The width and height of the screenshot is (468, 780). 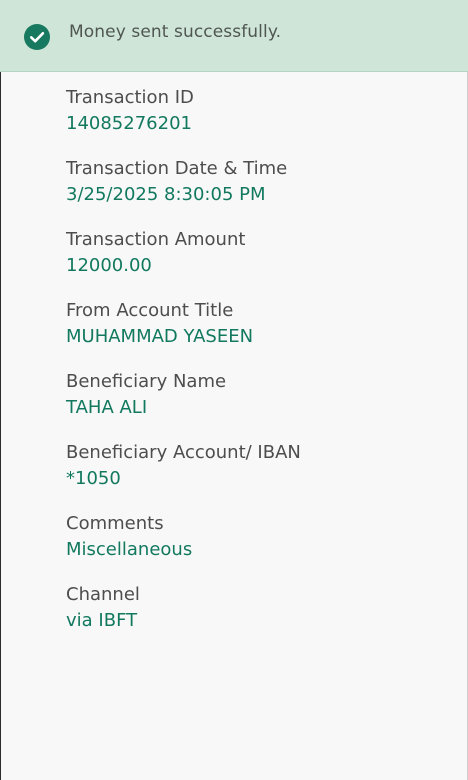 What do you see at coordinates (107, 407) in the screenshot?
I see `beneficiary-name-value: TAHA ALI` at bounding box center [107, 407].